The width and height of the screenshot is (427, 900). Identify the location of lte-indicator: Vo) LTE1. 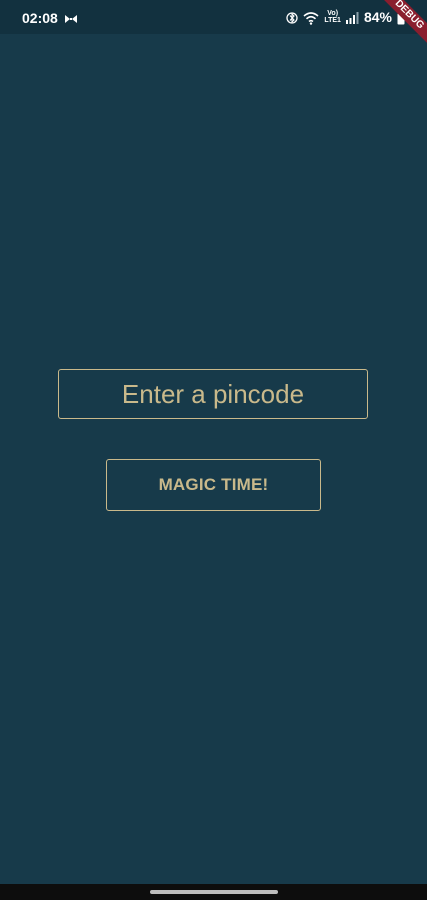
(332, 17).